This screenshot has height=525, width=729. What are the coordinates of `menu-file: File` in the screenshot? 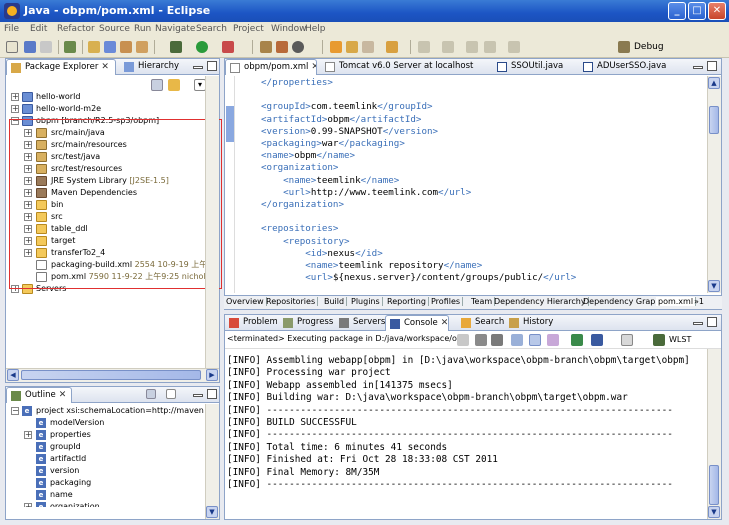 It's located at (11, 29).